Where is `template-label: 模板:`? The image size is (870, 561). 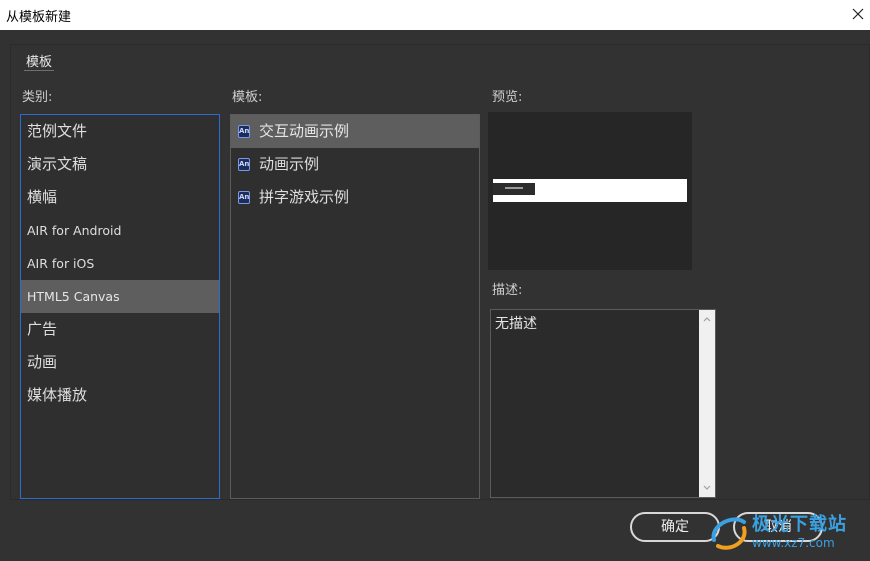 template-label: 模板: is located at coordinates (247, 97).